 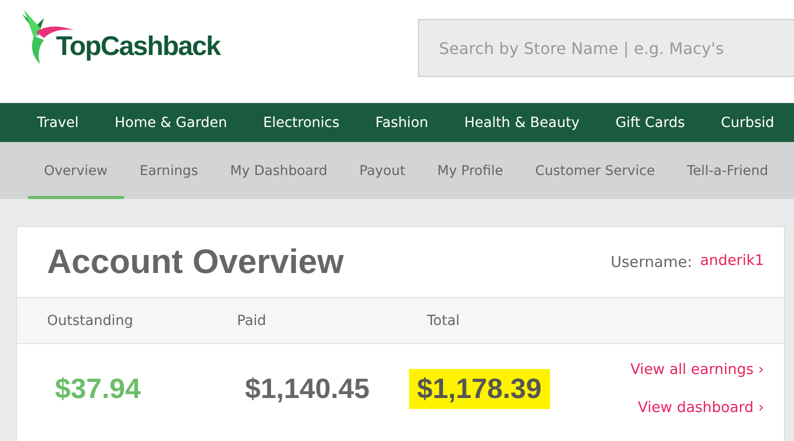 What do you see at coordinates (522, 122) in the screenshot?
I see `category-link: Health & Beauty` at bounding box center [522, 122].